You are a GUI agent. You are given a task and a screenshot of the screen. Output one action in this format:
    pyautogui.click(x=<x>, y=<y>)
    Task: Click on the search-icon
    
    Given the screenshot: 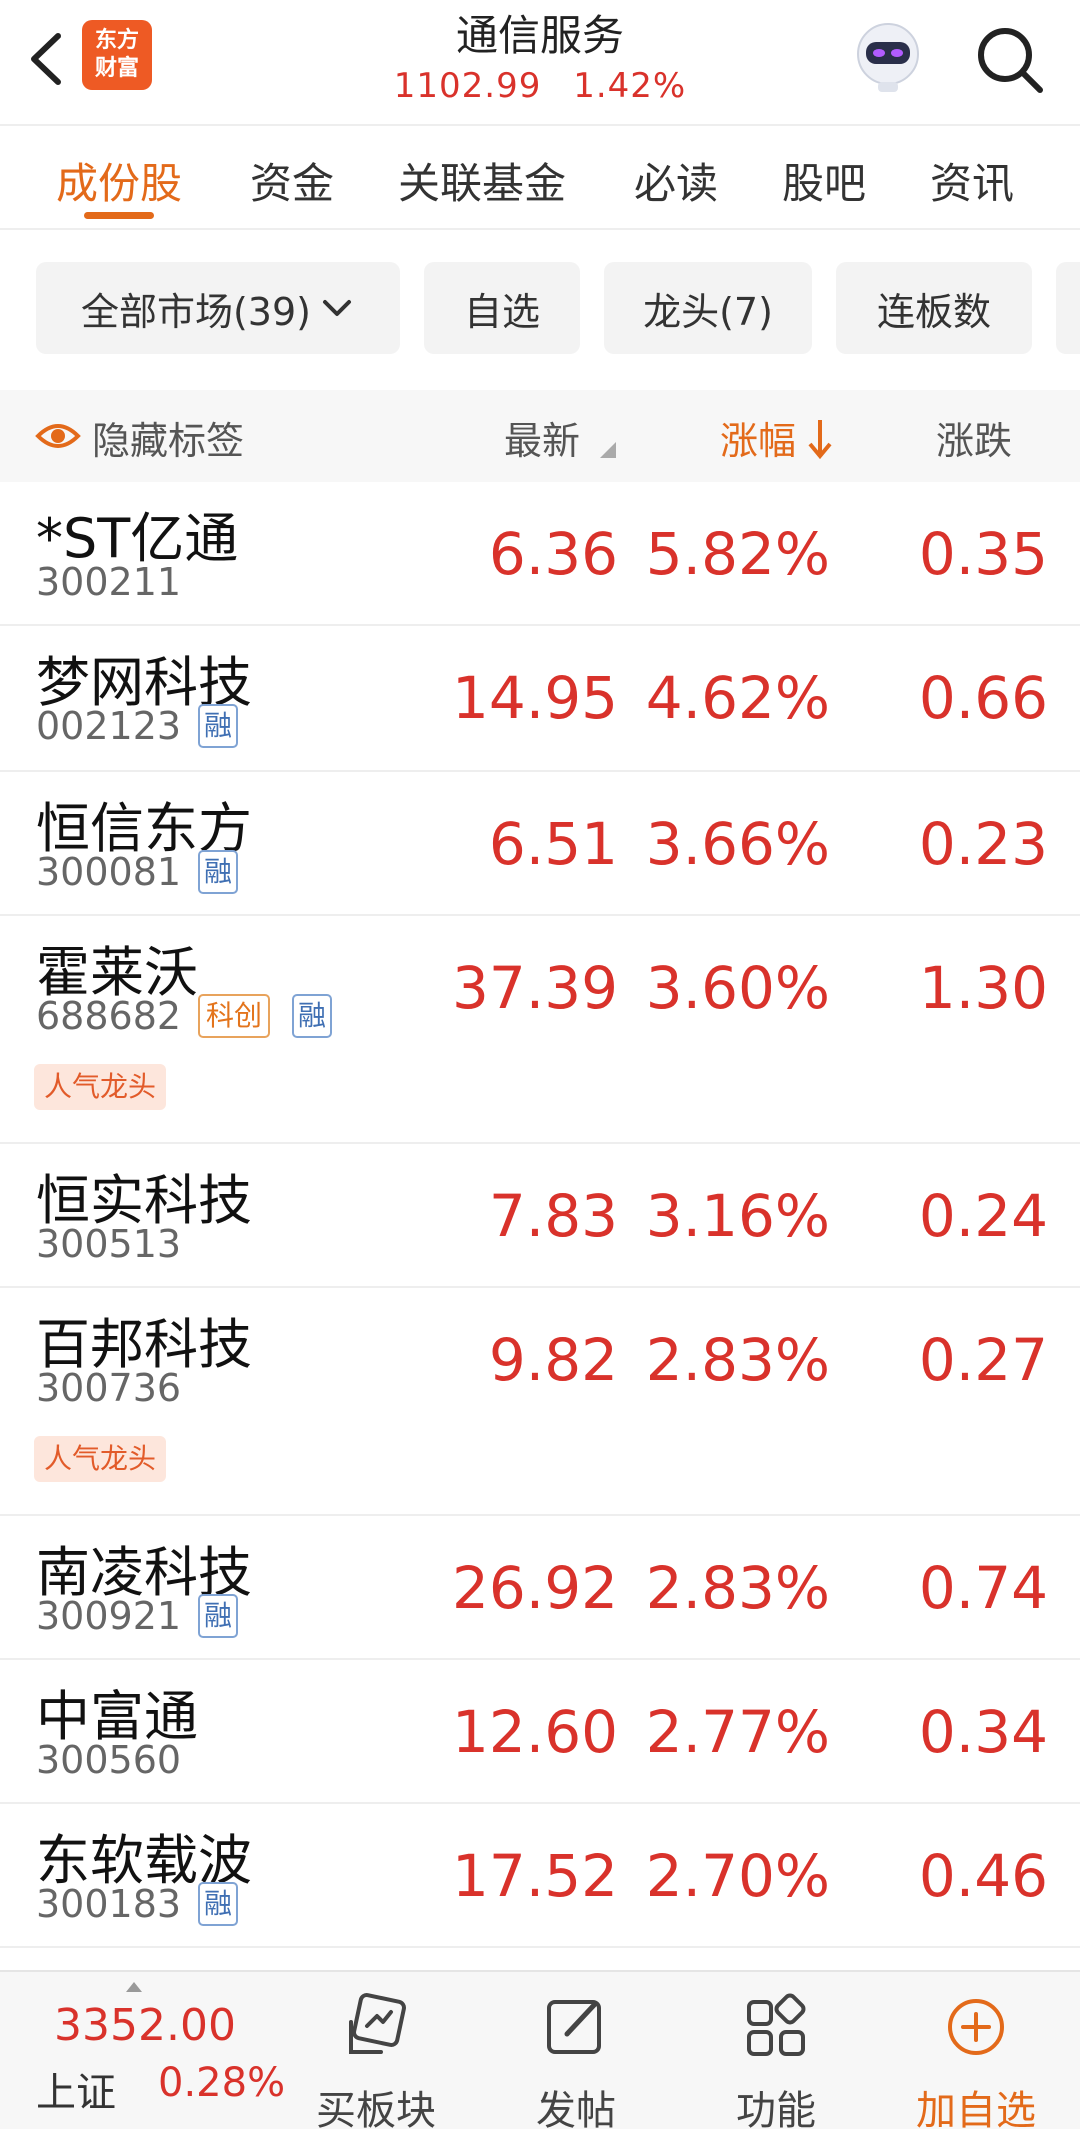 What is the action you would take?
    pyautogui.click(x=1010, y=60)
    